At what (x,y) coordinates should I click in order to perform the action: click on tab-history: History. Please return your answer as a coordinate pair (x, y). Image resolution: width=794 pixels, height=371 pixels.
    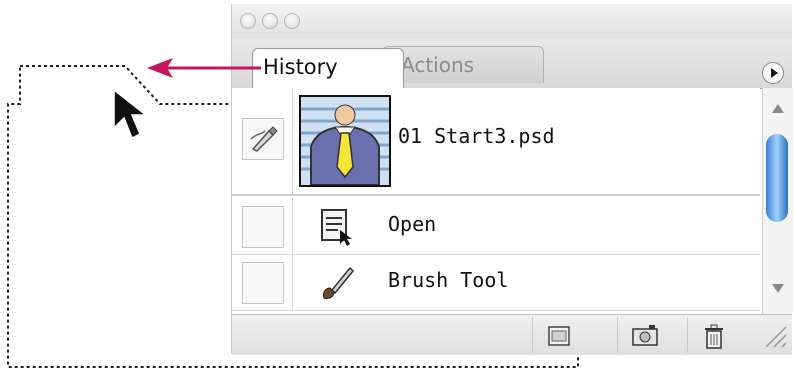
    Looking at the image, I should click on (328, 68).